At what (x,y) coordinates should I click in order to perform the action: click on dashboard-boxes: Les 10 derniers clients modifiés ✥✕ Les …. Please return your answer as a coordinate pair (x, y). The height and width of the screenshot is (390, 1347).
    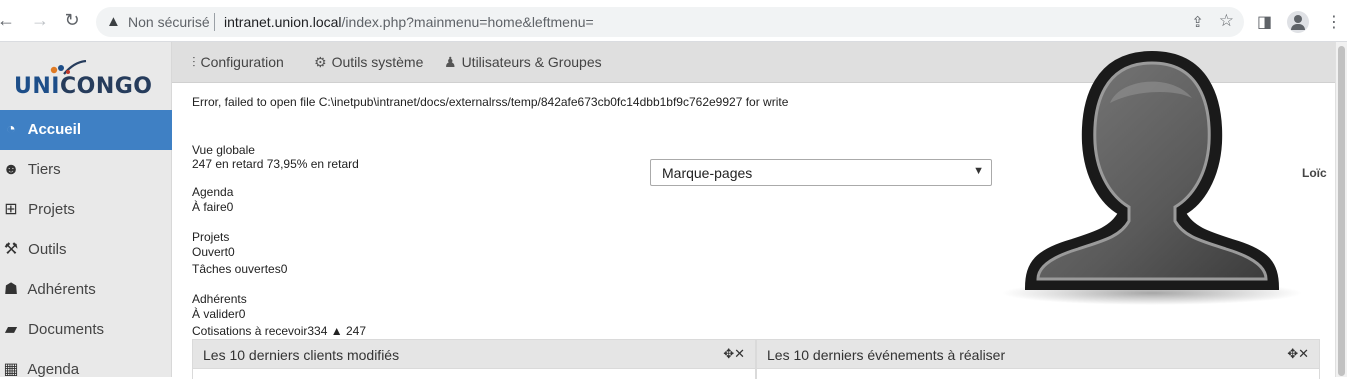
    Looking at the image, I should click on (756, 359).